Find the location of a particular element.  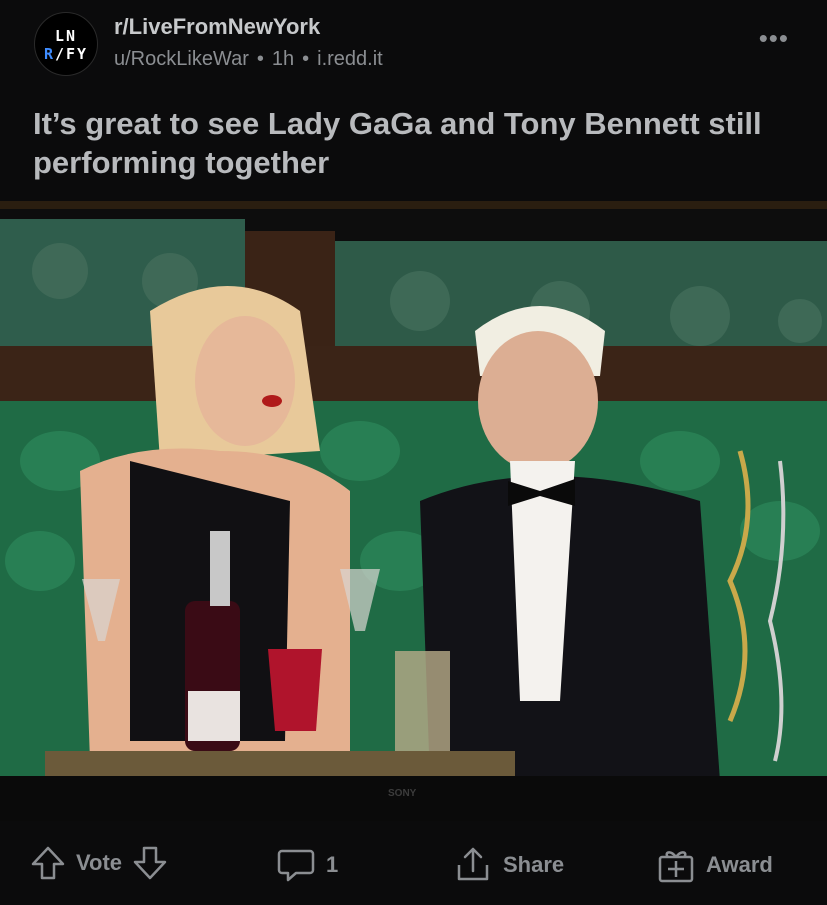

upvote-arrow-icon is located at coordinates (48, 863).